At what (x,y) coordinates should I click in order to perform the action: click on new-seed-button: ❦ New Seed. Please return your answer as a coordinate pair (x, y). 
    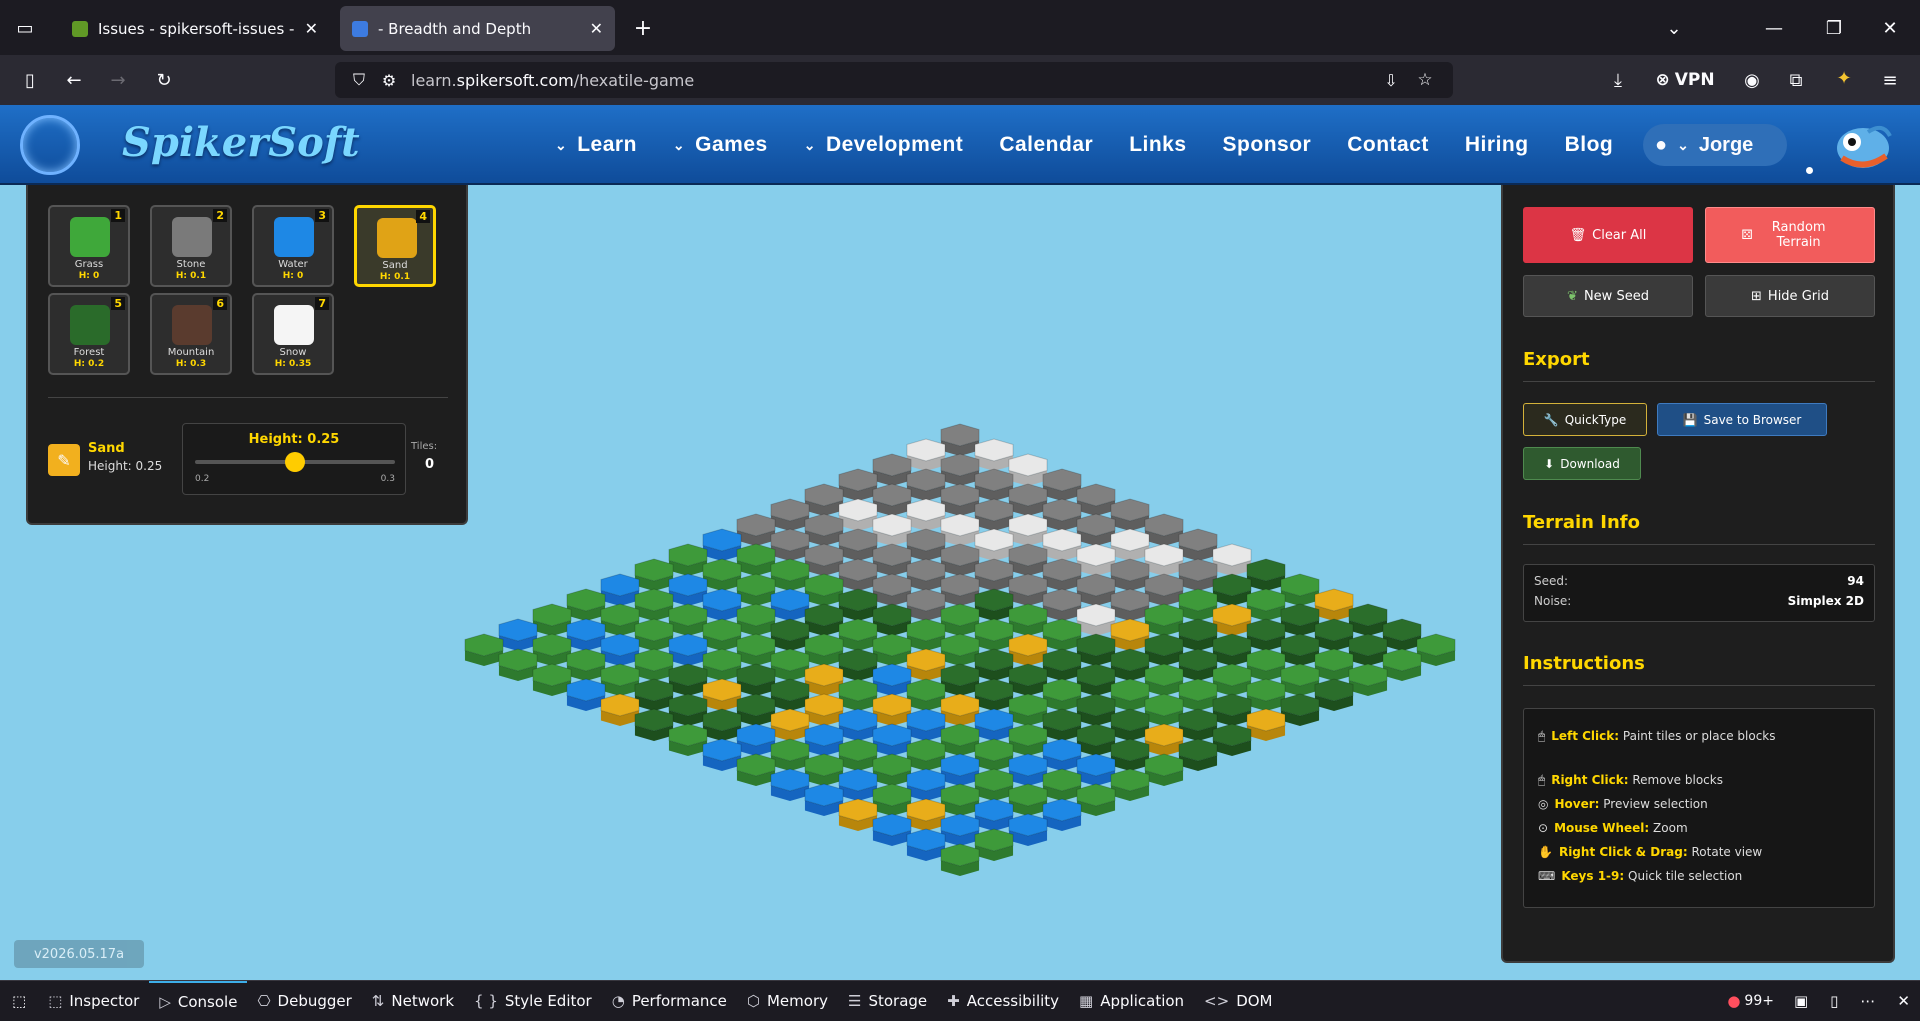
    Looking at the image, I should click on (1608, 296).